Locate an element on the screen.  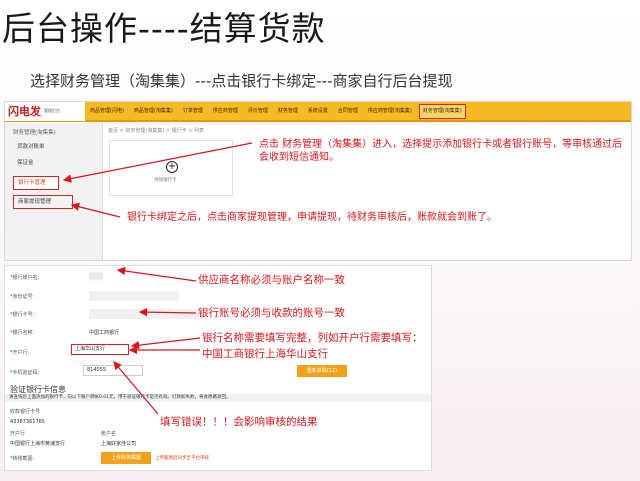
upload-screenshot-button: 上传财务截图 is located at coordinates (126, 458).